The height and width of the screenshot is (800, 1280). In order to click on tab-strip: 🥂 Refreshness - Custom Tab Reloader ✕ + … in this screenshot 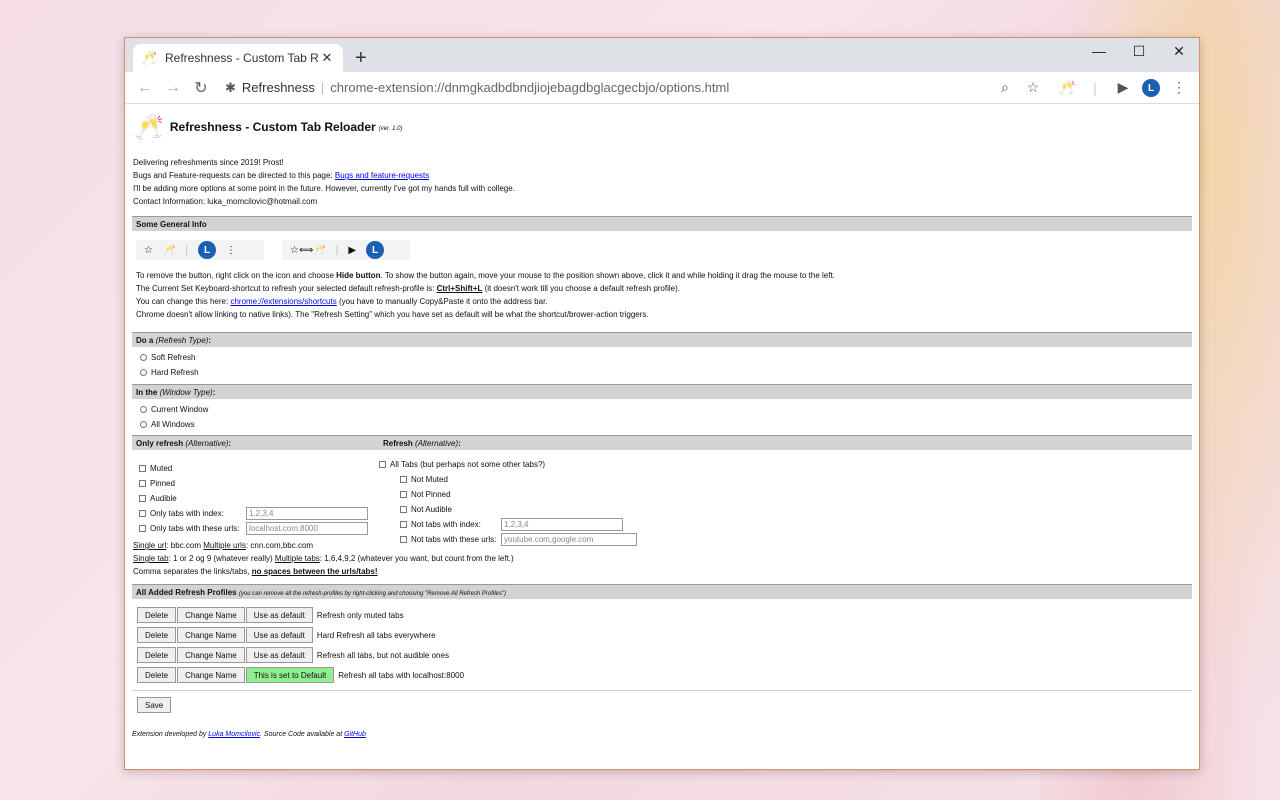, I will do `click(662, 55)`.